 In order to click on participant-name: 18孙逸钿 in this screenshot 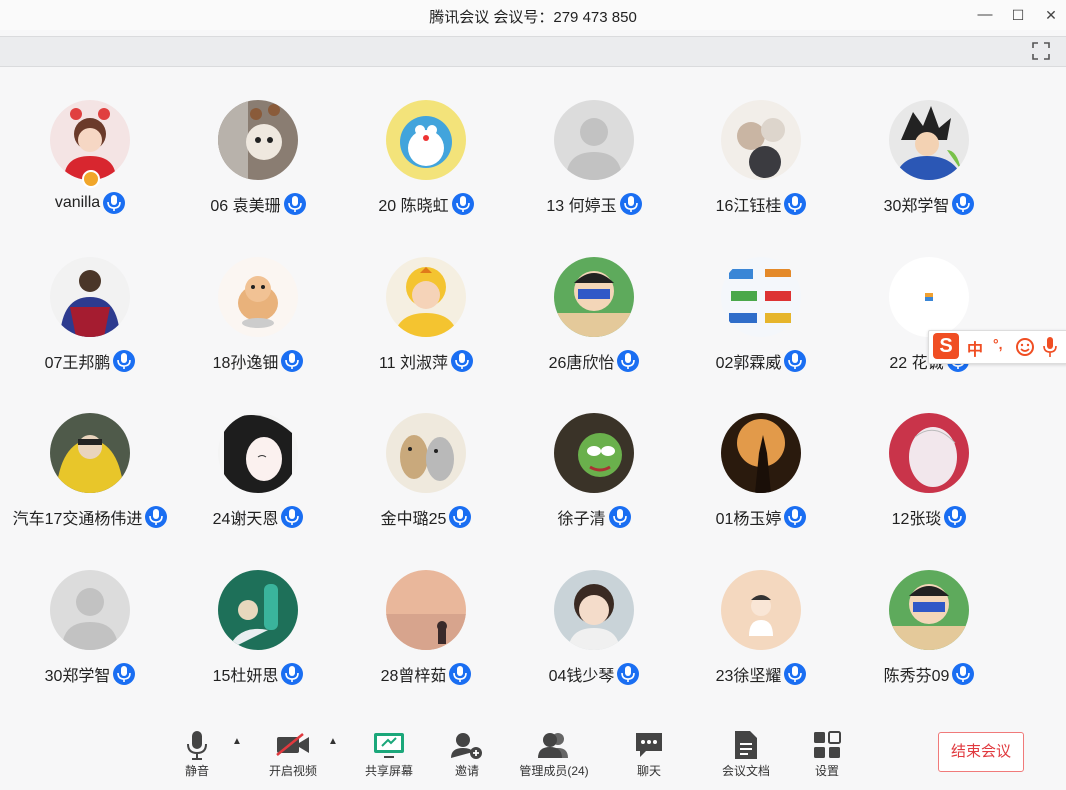, I will do `click(245, 363)`.